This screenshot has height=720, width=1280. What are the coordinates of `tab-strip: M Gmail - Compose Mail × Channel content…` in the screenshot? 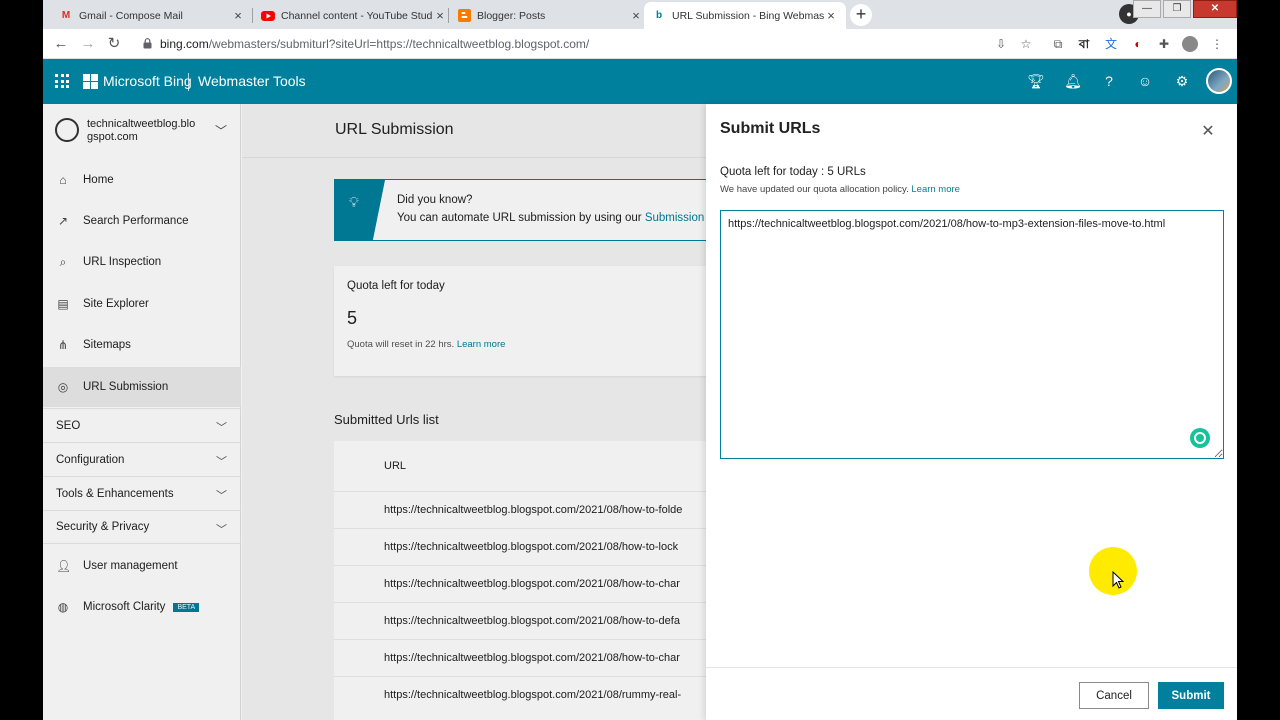 It's located at (640, 14).